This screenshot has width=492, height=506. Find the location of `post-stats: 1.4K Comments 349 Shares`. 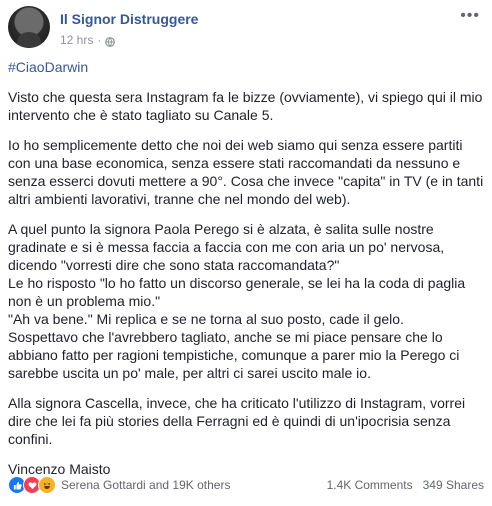

post-stats: 1.4K Comments 349 Shares is located at coordinates (405, 485).